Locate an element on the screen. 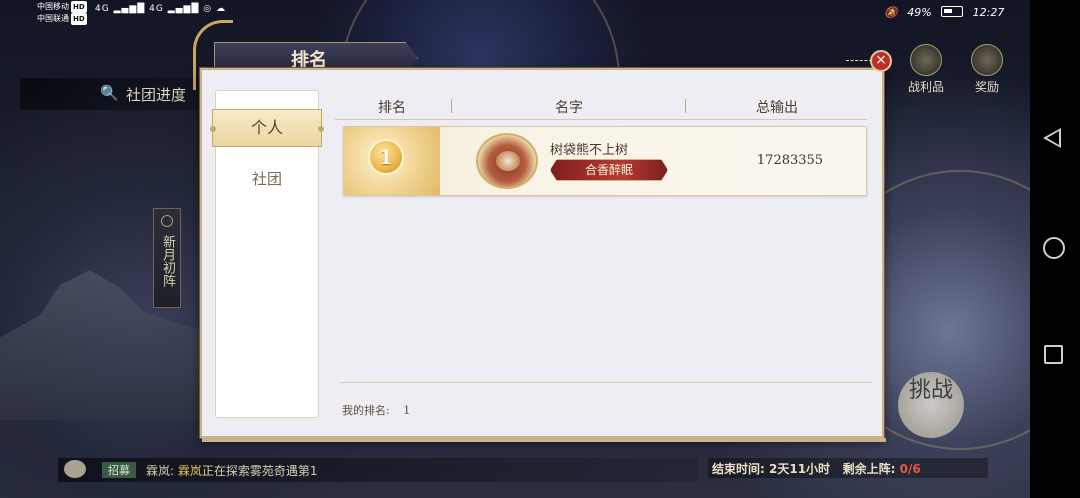  status-right: 🔕 49% 12:27 is located at coordinates (947, 12).